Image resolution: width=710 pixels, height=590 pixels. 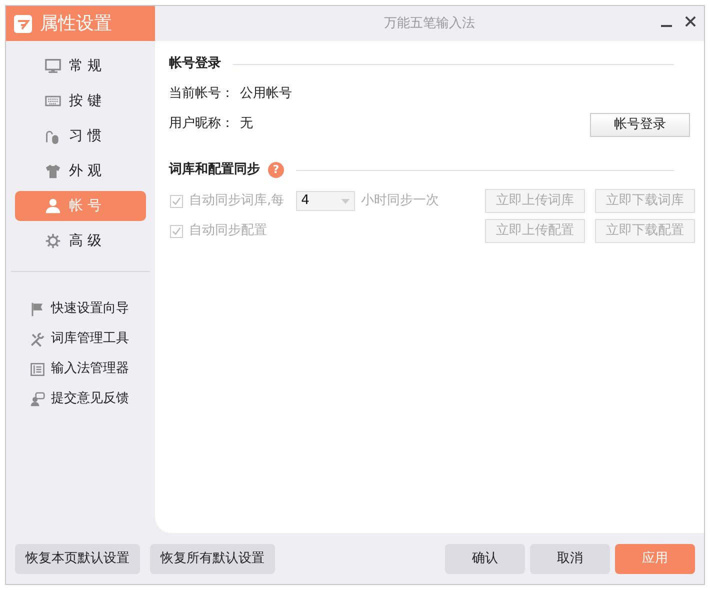 What do you see at coordinates (53, 206) in the screenshot?
I see `user-icon` at bounding box center [53, 206].